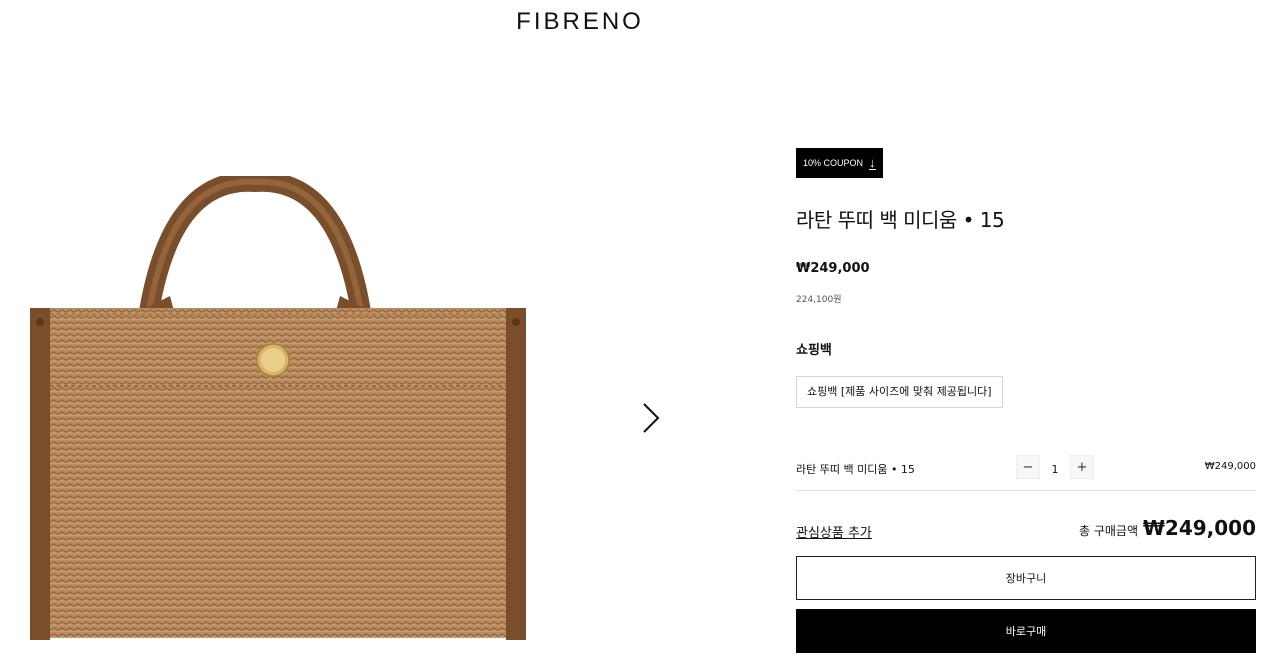 The height and width of the screenshot is (668, 1280). Describe the element at coordinates (833, 268) in the screenshot. I see `product-price: ₩249,000` at that location.